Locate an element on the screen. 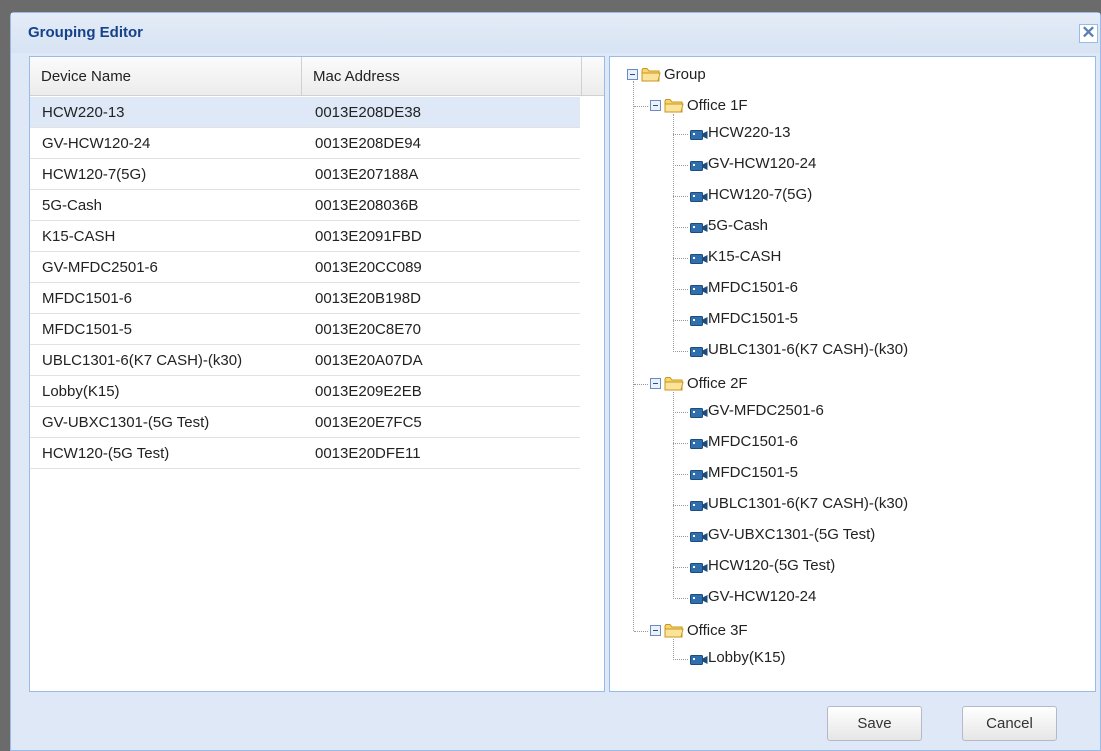 This screenshot has width=1101, height=751. table-row: MFDC1501-6 0013E20B198D is located at coordinates (305, 298).